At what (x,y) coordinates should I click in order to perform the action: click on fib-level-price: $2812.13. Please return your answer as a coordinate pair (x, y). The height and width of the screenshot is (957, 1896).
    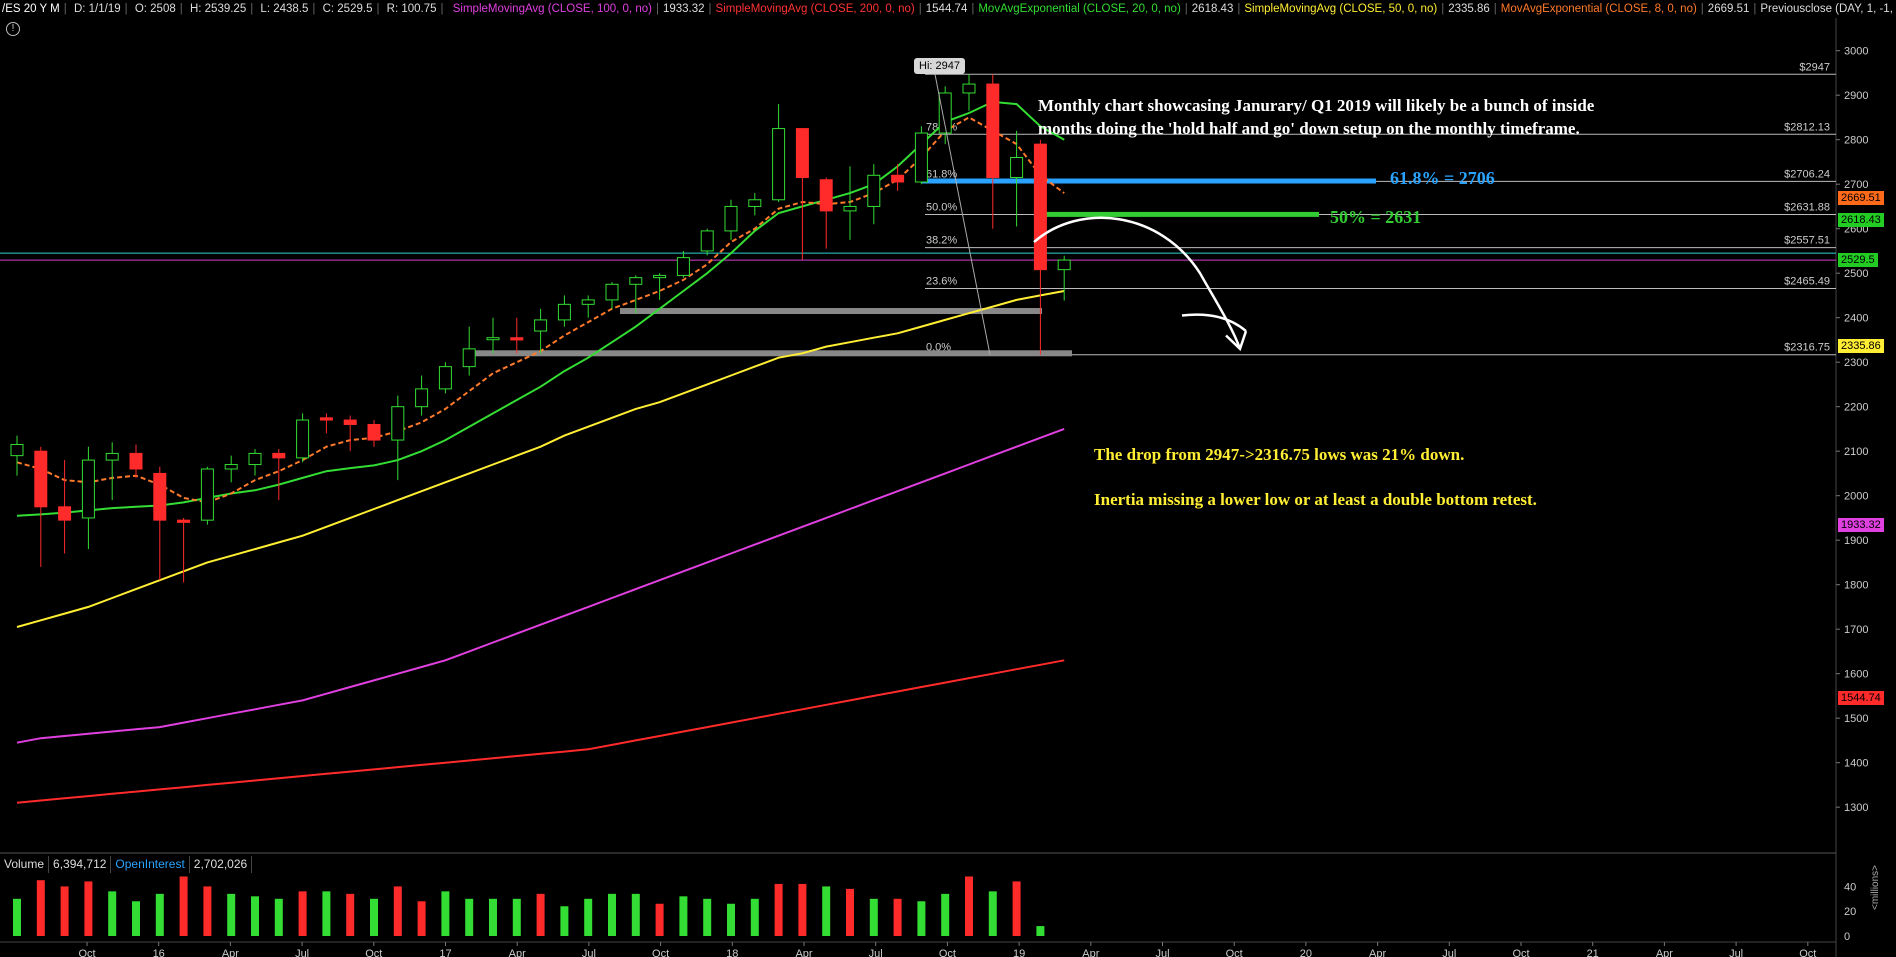
    Looking at the image, I should click on (1807, 127).